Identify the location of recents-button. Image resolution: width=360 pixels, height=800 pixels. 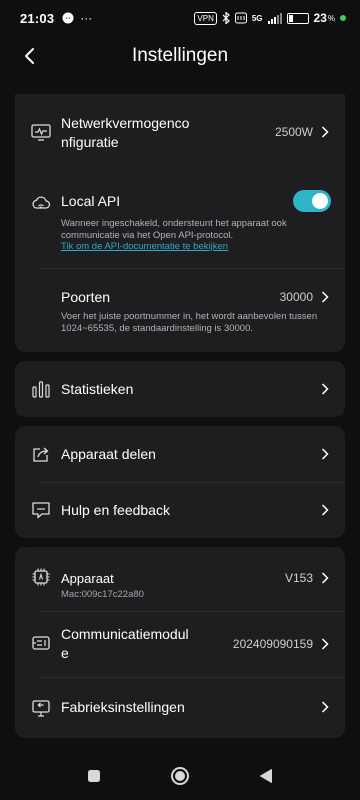
(94, 776).